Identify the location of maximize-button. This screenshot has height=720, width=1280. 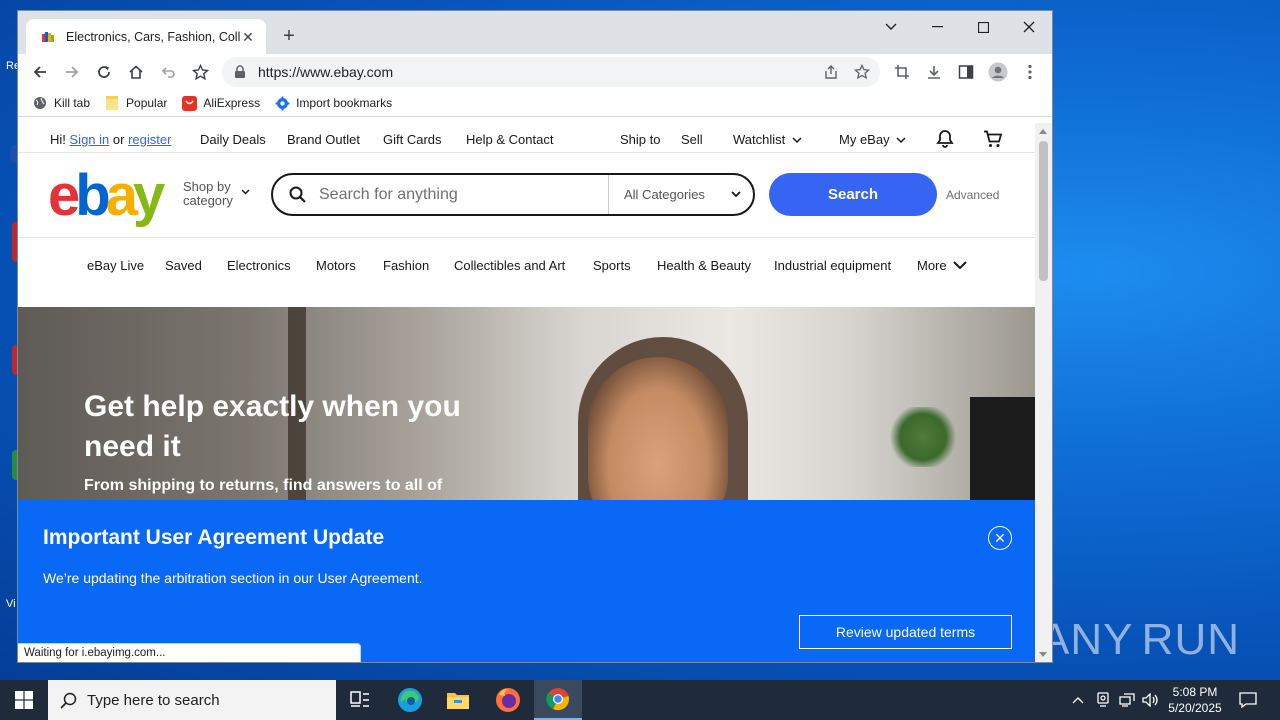
(983, 27).